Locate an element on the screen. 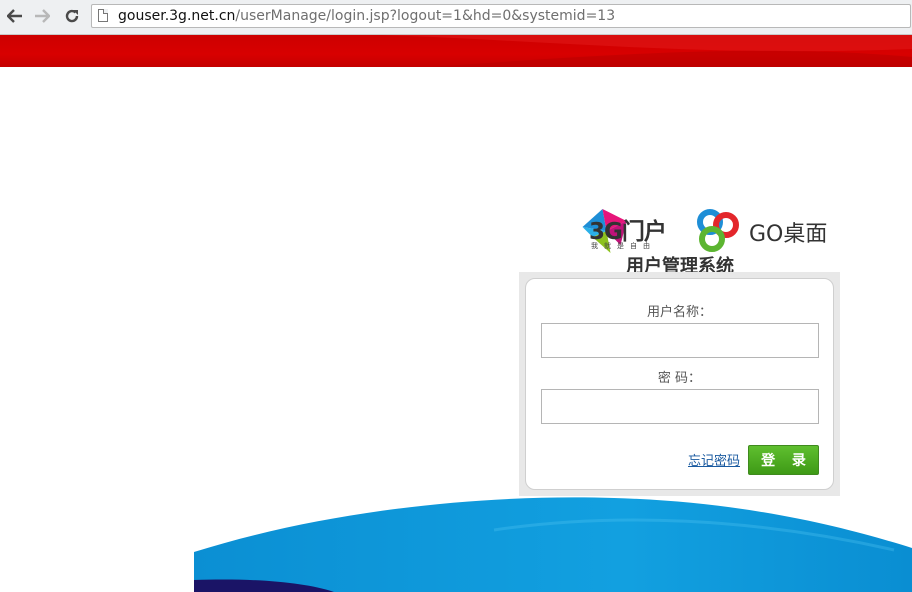 The height and width of the screenshot is (592, 912). password-input is located at coordinates (680, 406).